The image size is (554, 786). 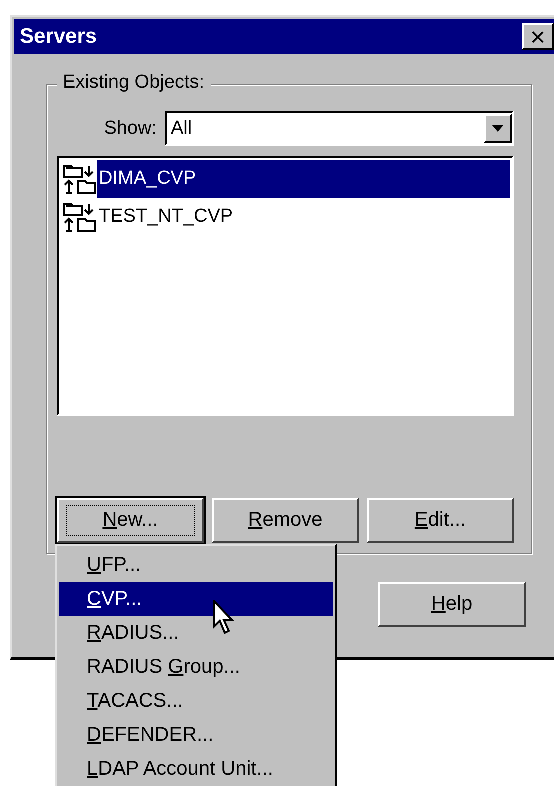 I want to click on list-item: TEST_NT_CVP, so click(x=303, y=217).